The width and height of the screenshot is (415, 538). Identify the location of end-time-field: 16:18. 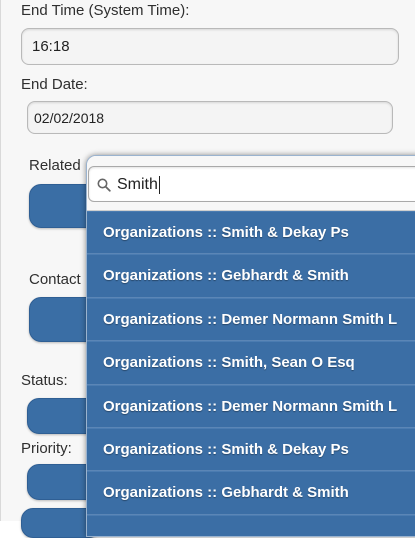
(210, 46).